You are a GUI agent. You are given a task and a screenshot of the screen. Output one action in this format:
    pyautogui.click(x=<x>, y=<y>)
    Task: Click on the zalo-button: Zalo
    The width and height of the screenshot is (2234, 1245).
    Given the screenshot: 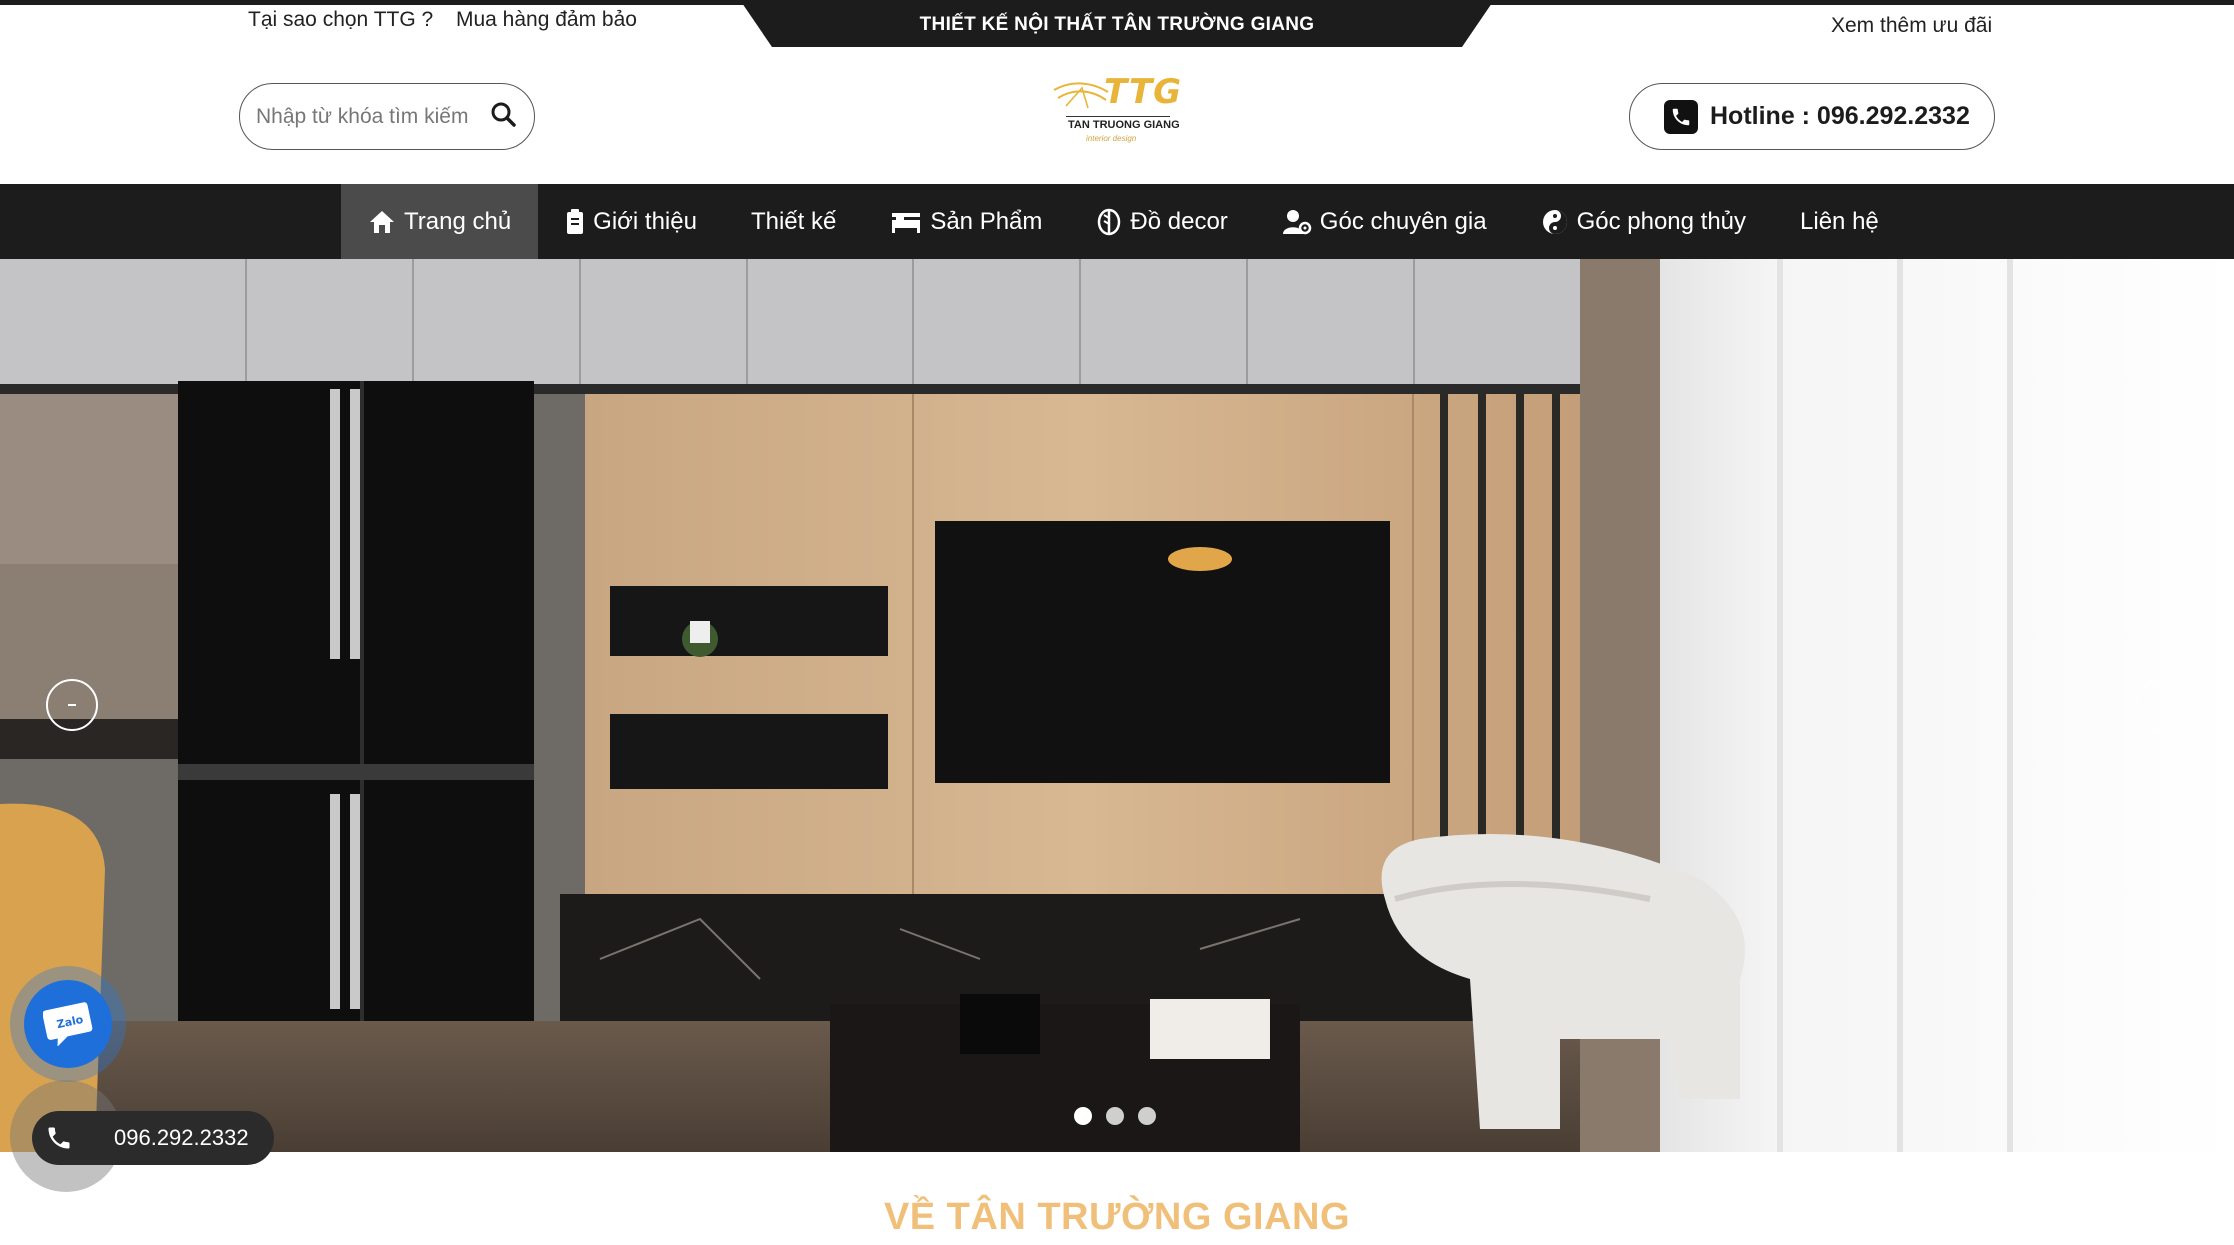 What is the action you would take?
    pyautogui.click(x=68, y=1024)
    